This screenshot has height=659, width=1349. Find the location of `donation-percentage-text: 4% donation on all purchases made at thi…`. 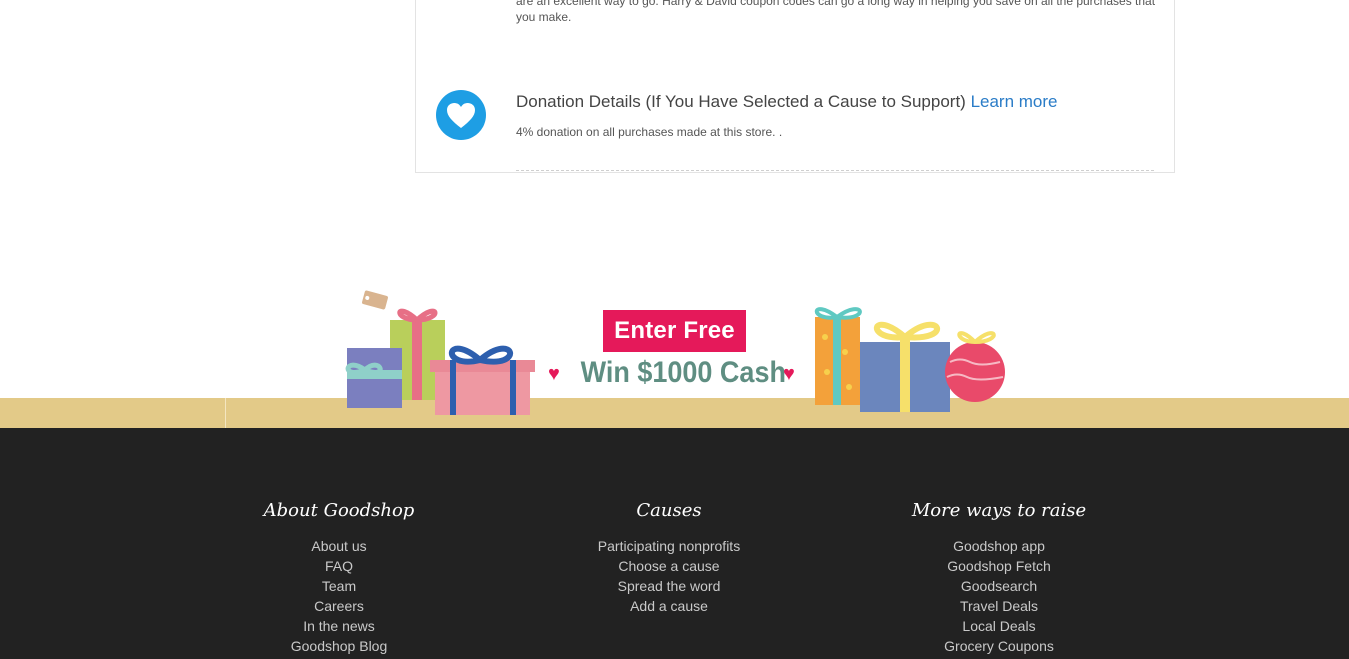

donation-percentage-text: 4% donation on all purchases made at thi… is located at coordinates (649, 132).